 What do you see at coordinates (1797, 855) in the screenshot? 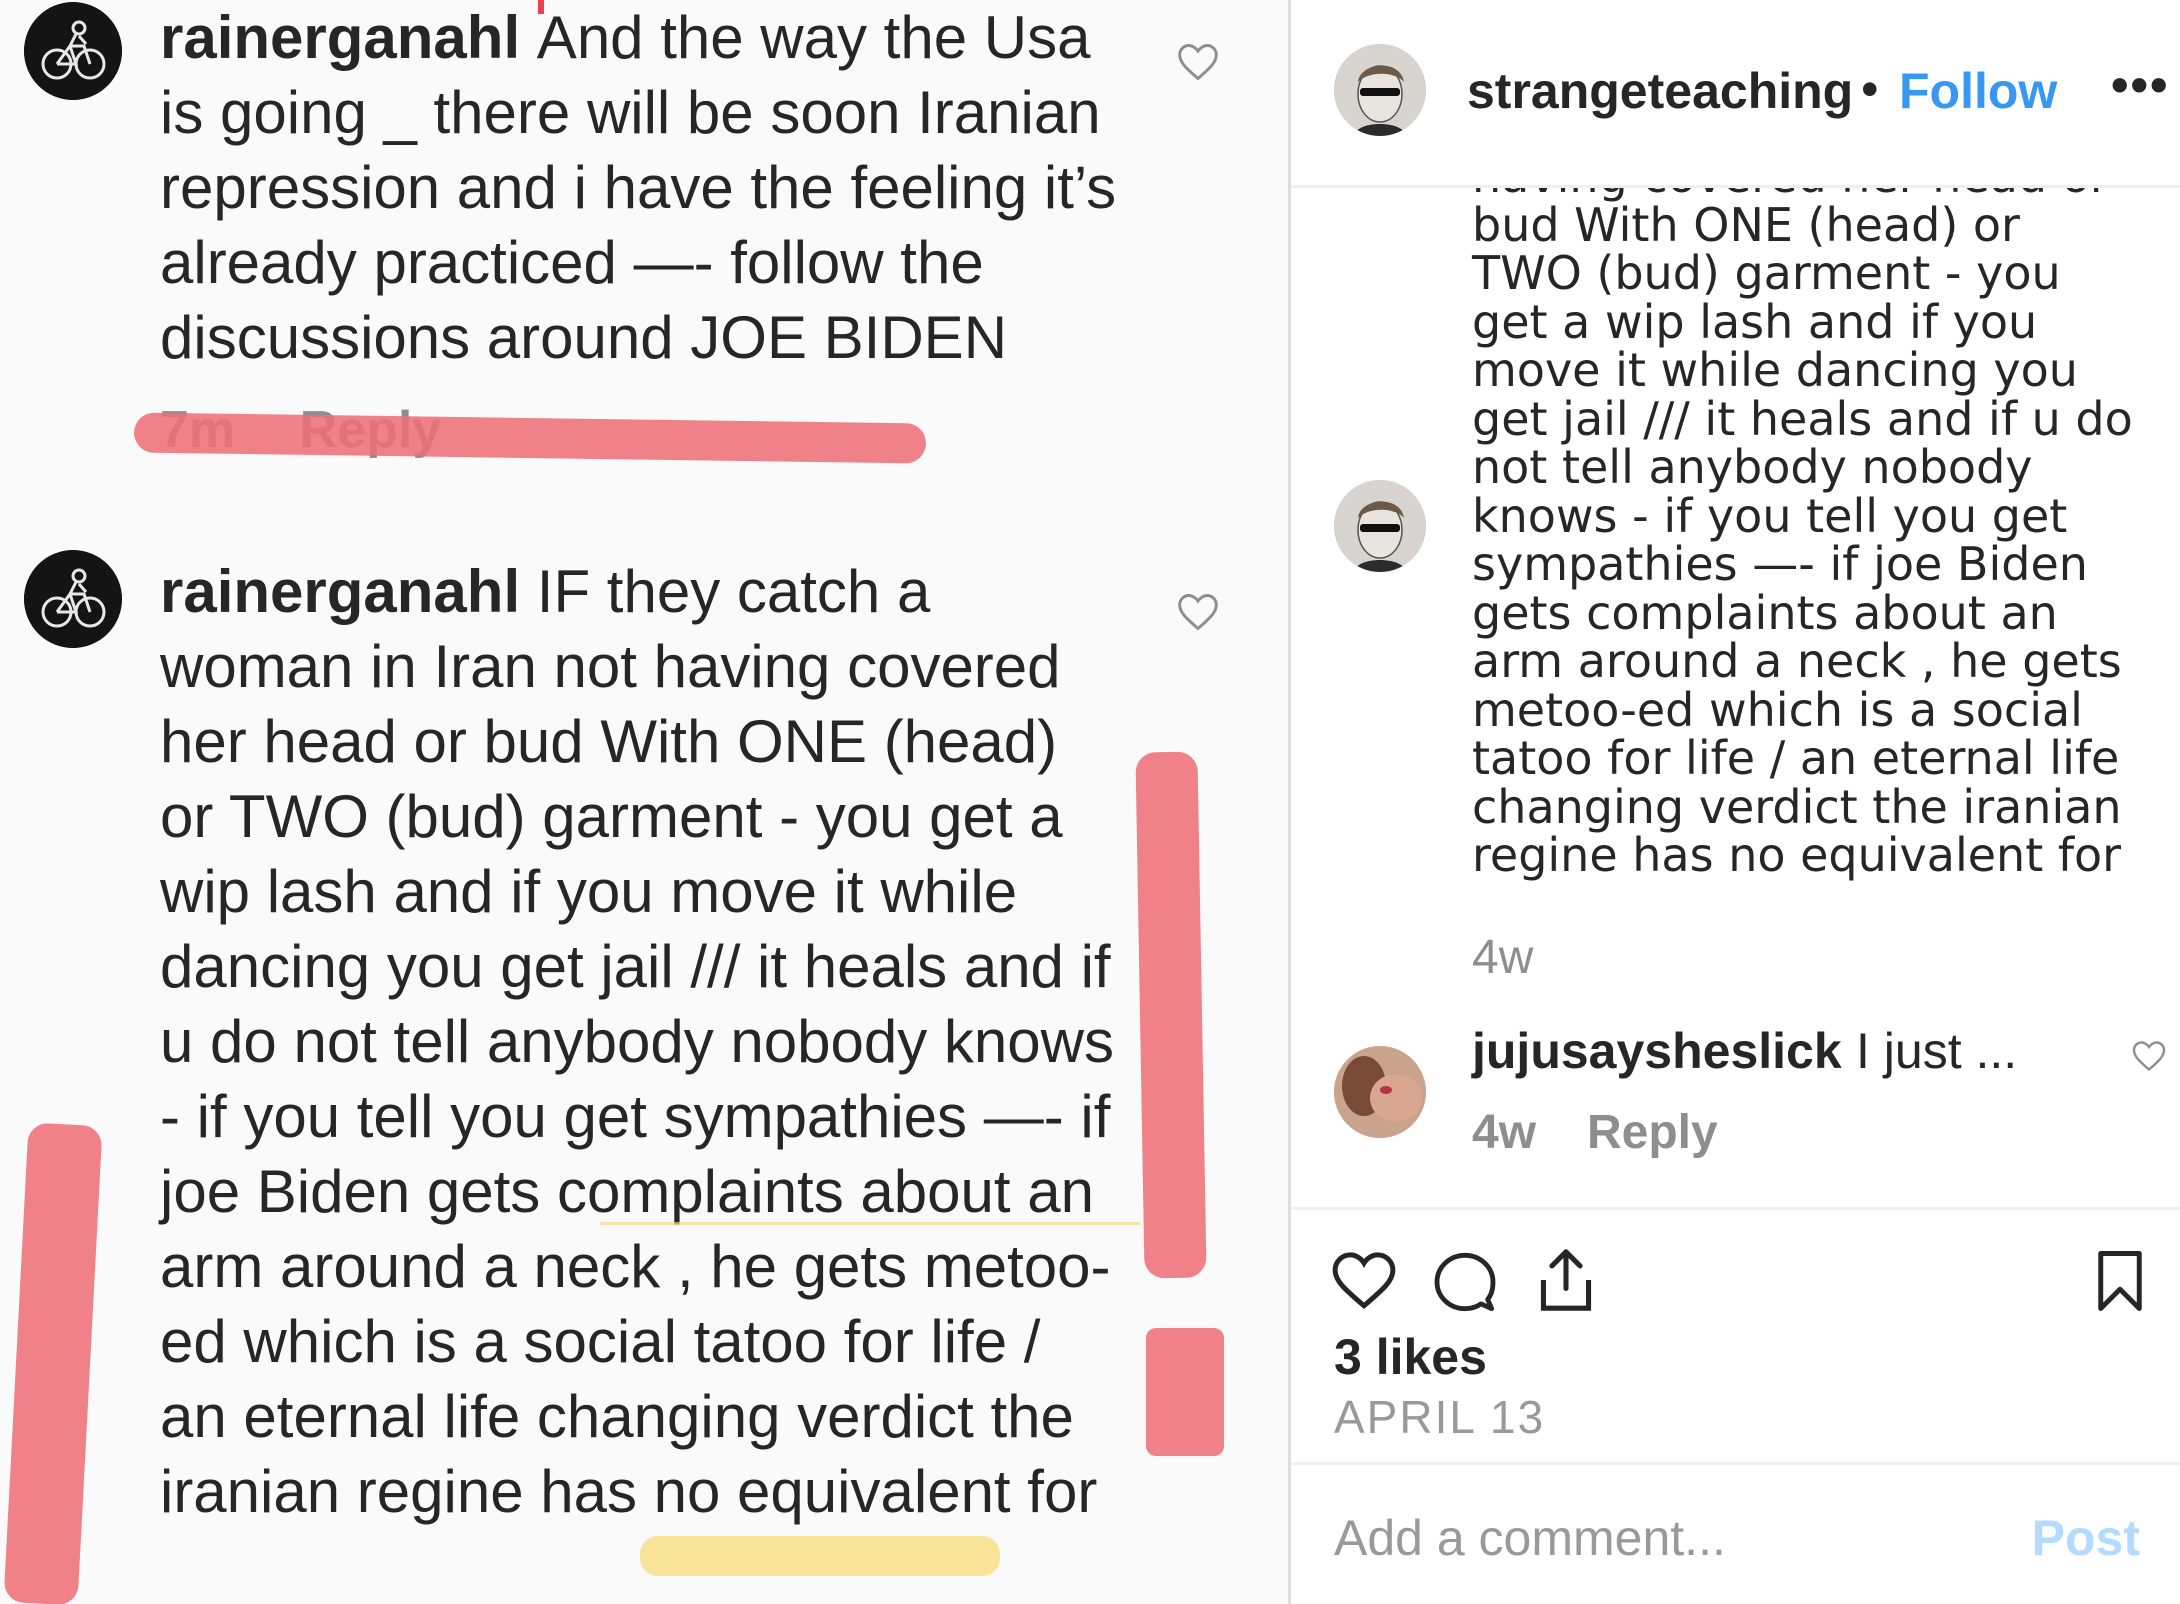
I see `caption-line: regine has no equivalent for` at bounding box center [1797, 855].